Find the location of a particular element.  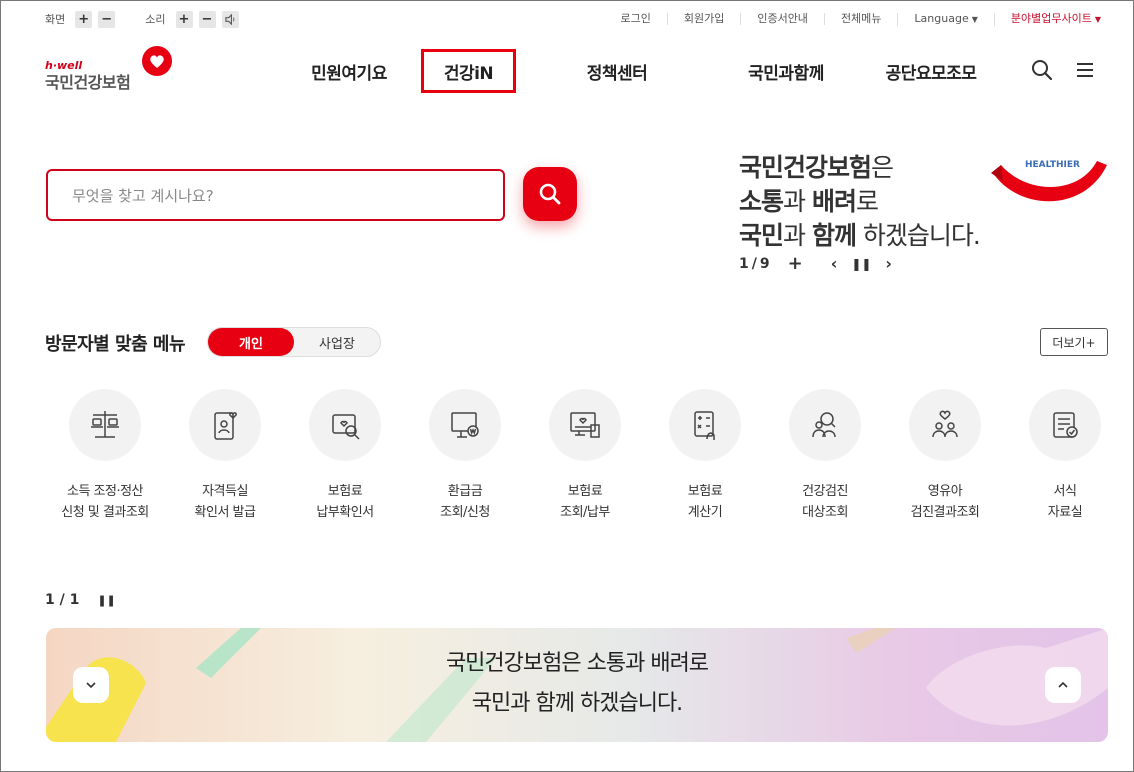

form-doc-icon is located at coordinates (1065, 425).